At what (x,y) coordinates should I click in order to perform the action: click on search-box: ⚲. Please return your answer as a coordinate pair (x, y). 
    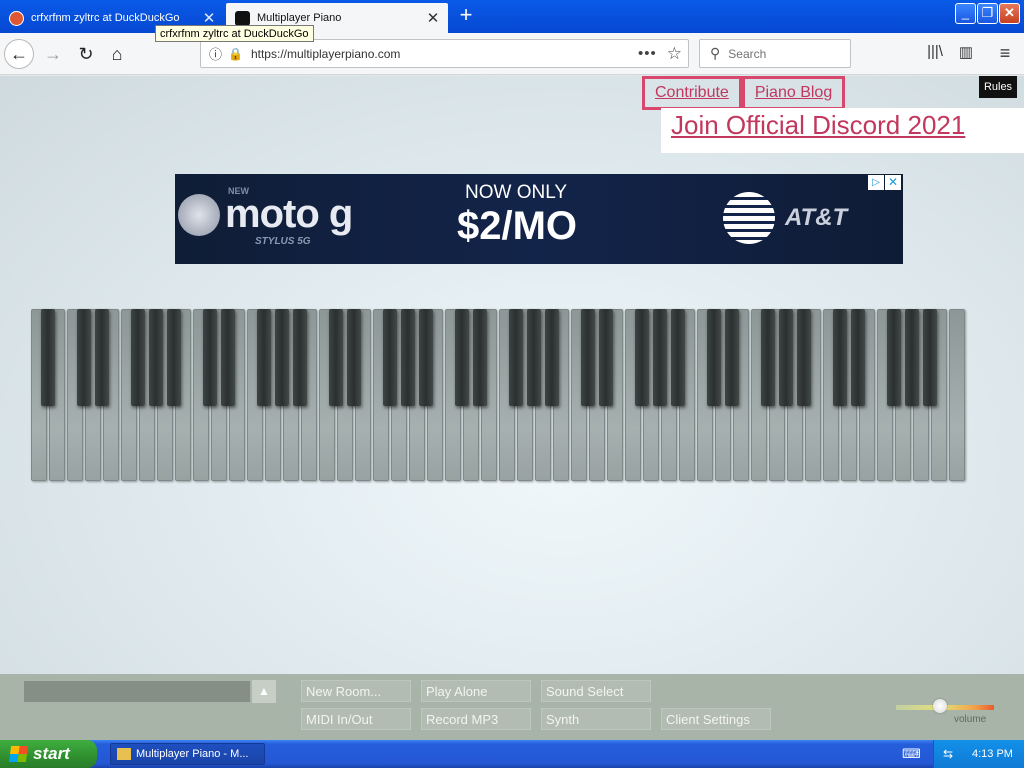
    Looking at the image, I should click on (775, 53).